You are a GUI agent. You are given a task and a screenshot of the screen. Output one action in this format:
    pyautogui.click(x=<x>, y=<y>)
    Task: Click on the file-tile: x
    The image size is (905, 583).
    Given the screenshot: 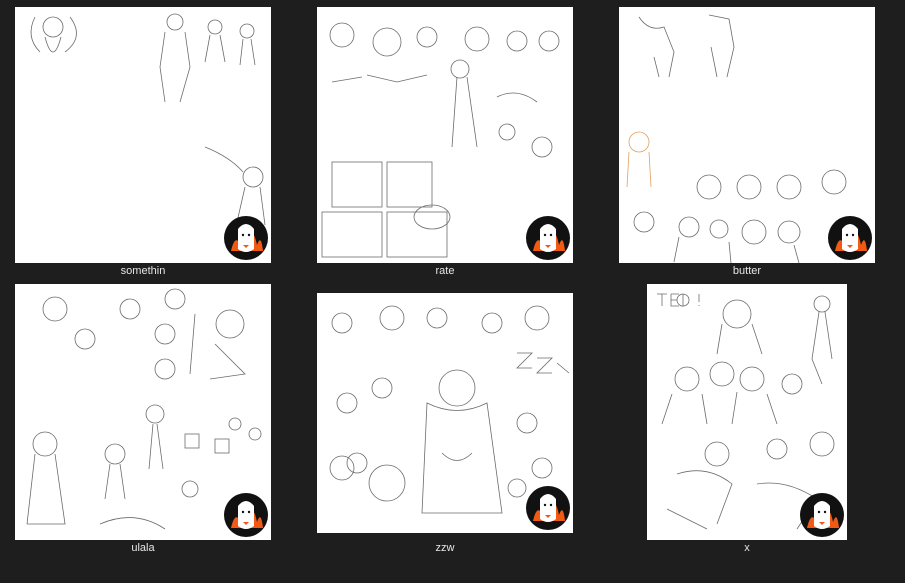 What is the action you would take?
    pyautogui.click(x=747, y=420)
    